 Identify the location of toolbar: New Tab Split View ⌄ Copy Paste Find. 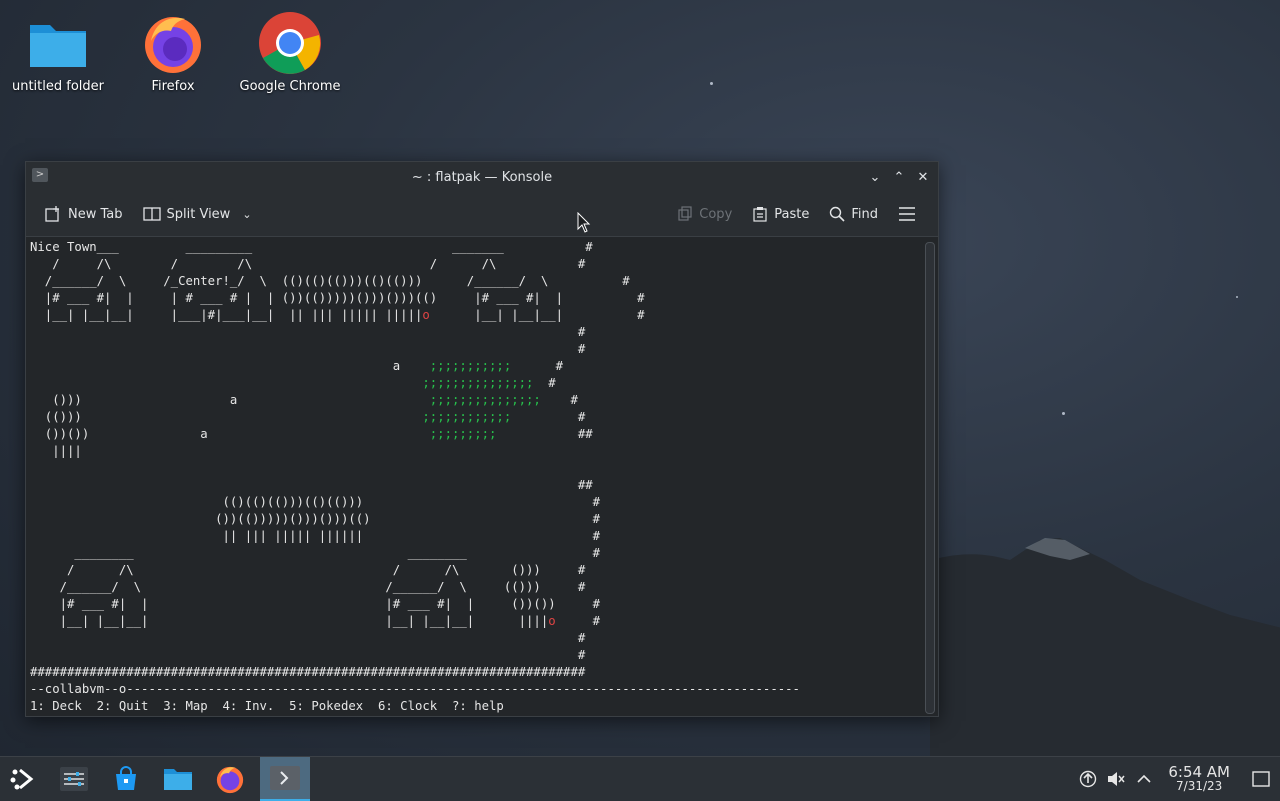
(482, 214).